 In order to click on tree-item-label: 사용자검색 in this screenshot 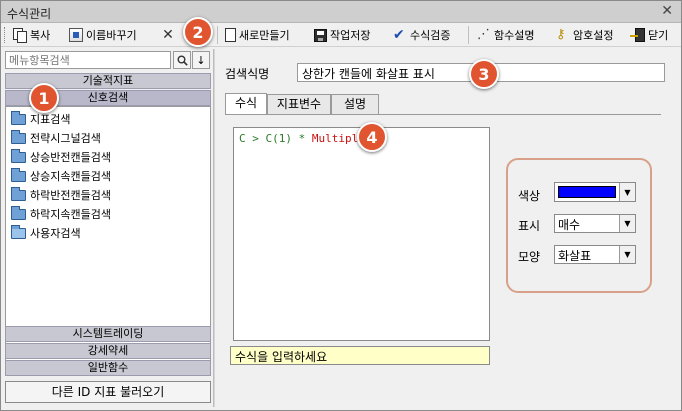, I will do `click(55, 233)`.